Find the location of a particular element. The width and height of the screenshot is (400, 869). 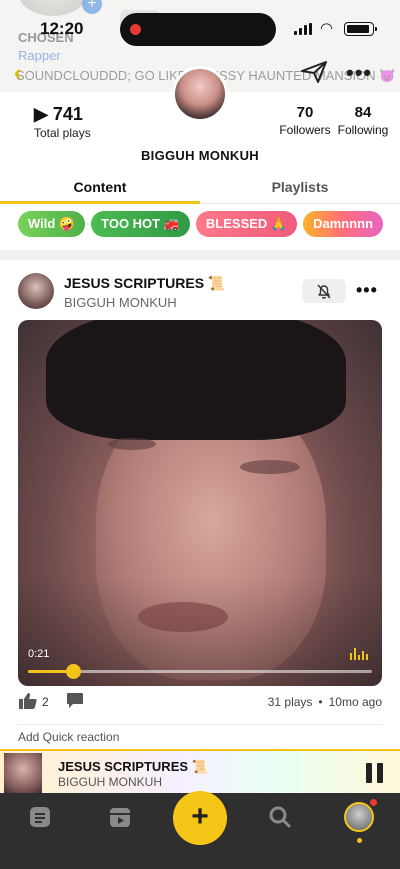

back-chevron-icon: ‹ is located at coordinates (17, 73).